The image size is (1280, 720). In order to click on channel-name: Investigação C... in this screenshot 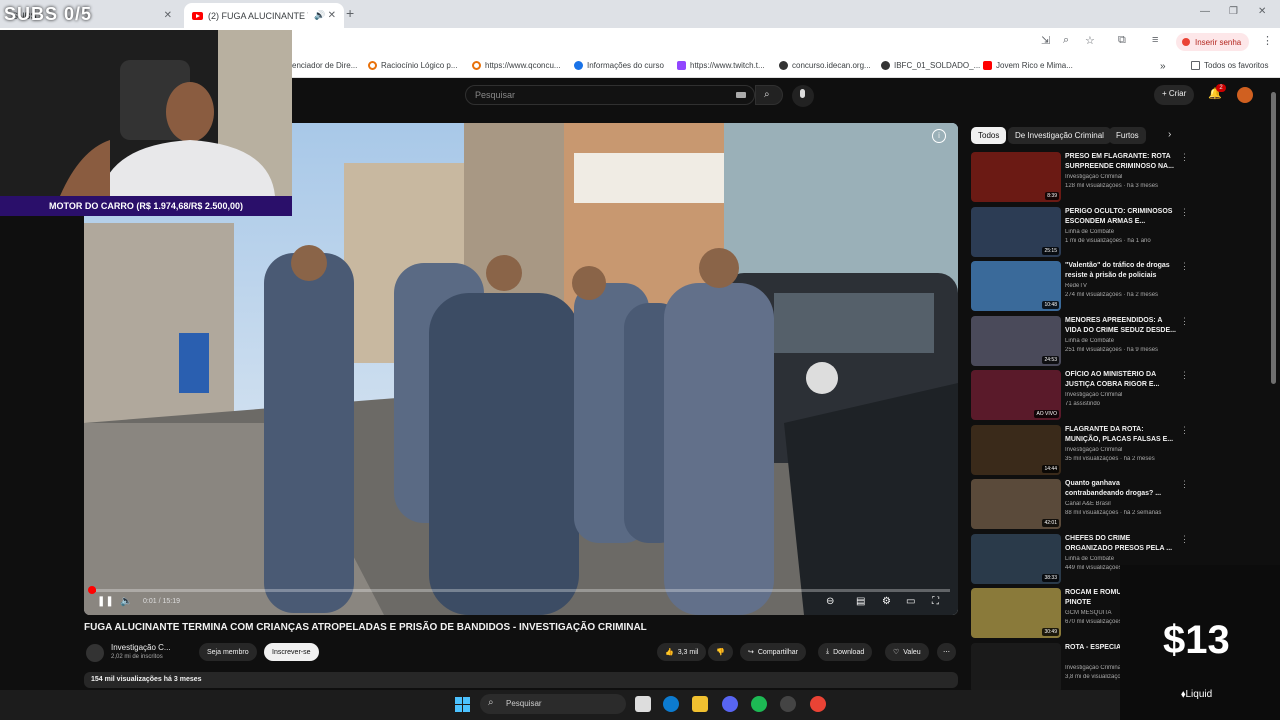, I will do `click(141, 647)`.